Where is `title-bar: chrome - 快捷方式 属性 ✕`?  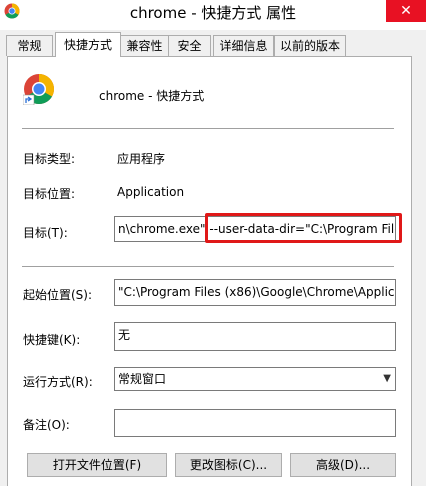 title-bar: chrome - 快捷方式 属性 ✕ is located at coordinates (213, 15).